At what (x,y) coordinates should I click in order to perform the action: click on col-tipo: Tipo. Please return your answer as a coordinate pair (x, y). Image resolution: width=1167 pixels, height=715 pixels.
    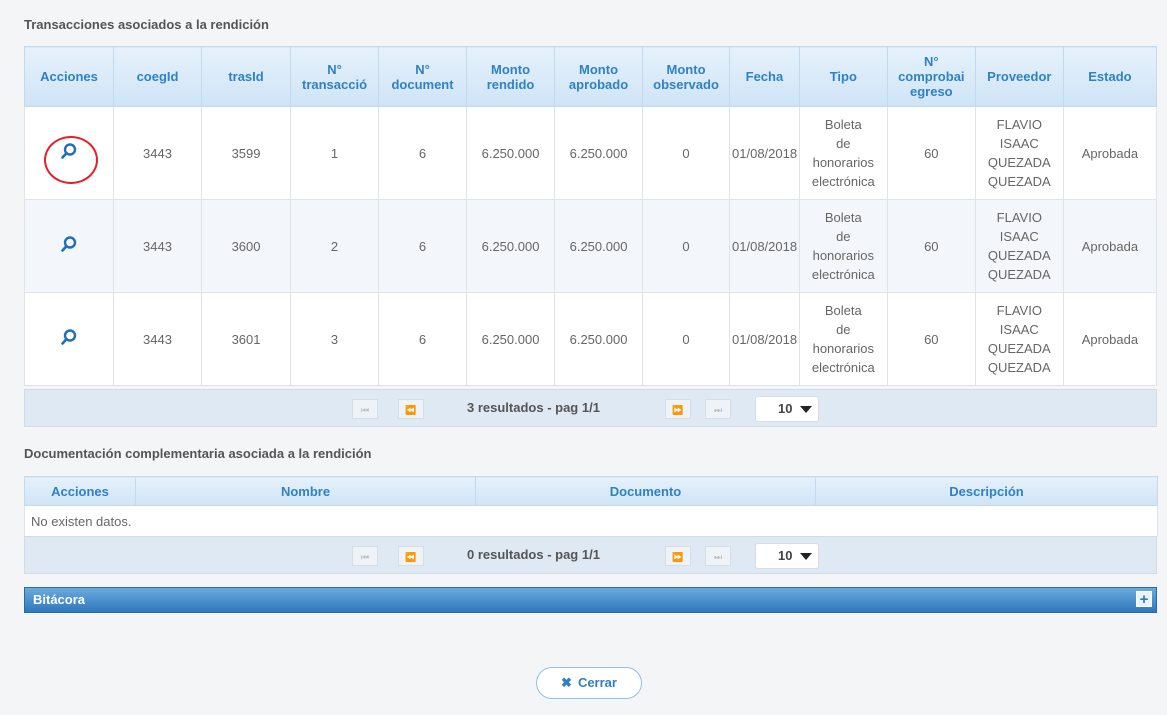
    Looking at the image, I should click on (843, 76).